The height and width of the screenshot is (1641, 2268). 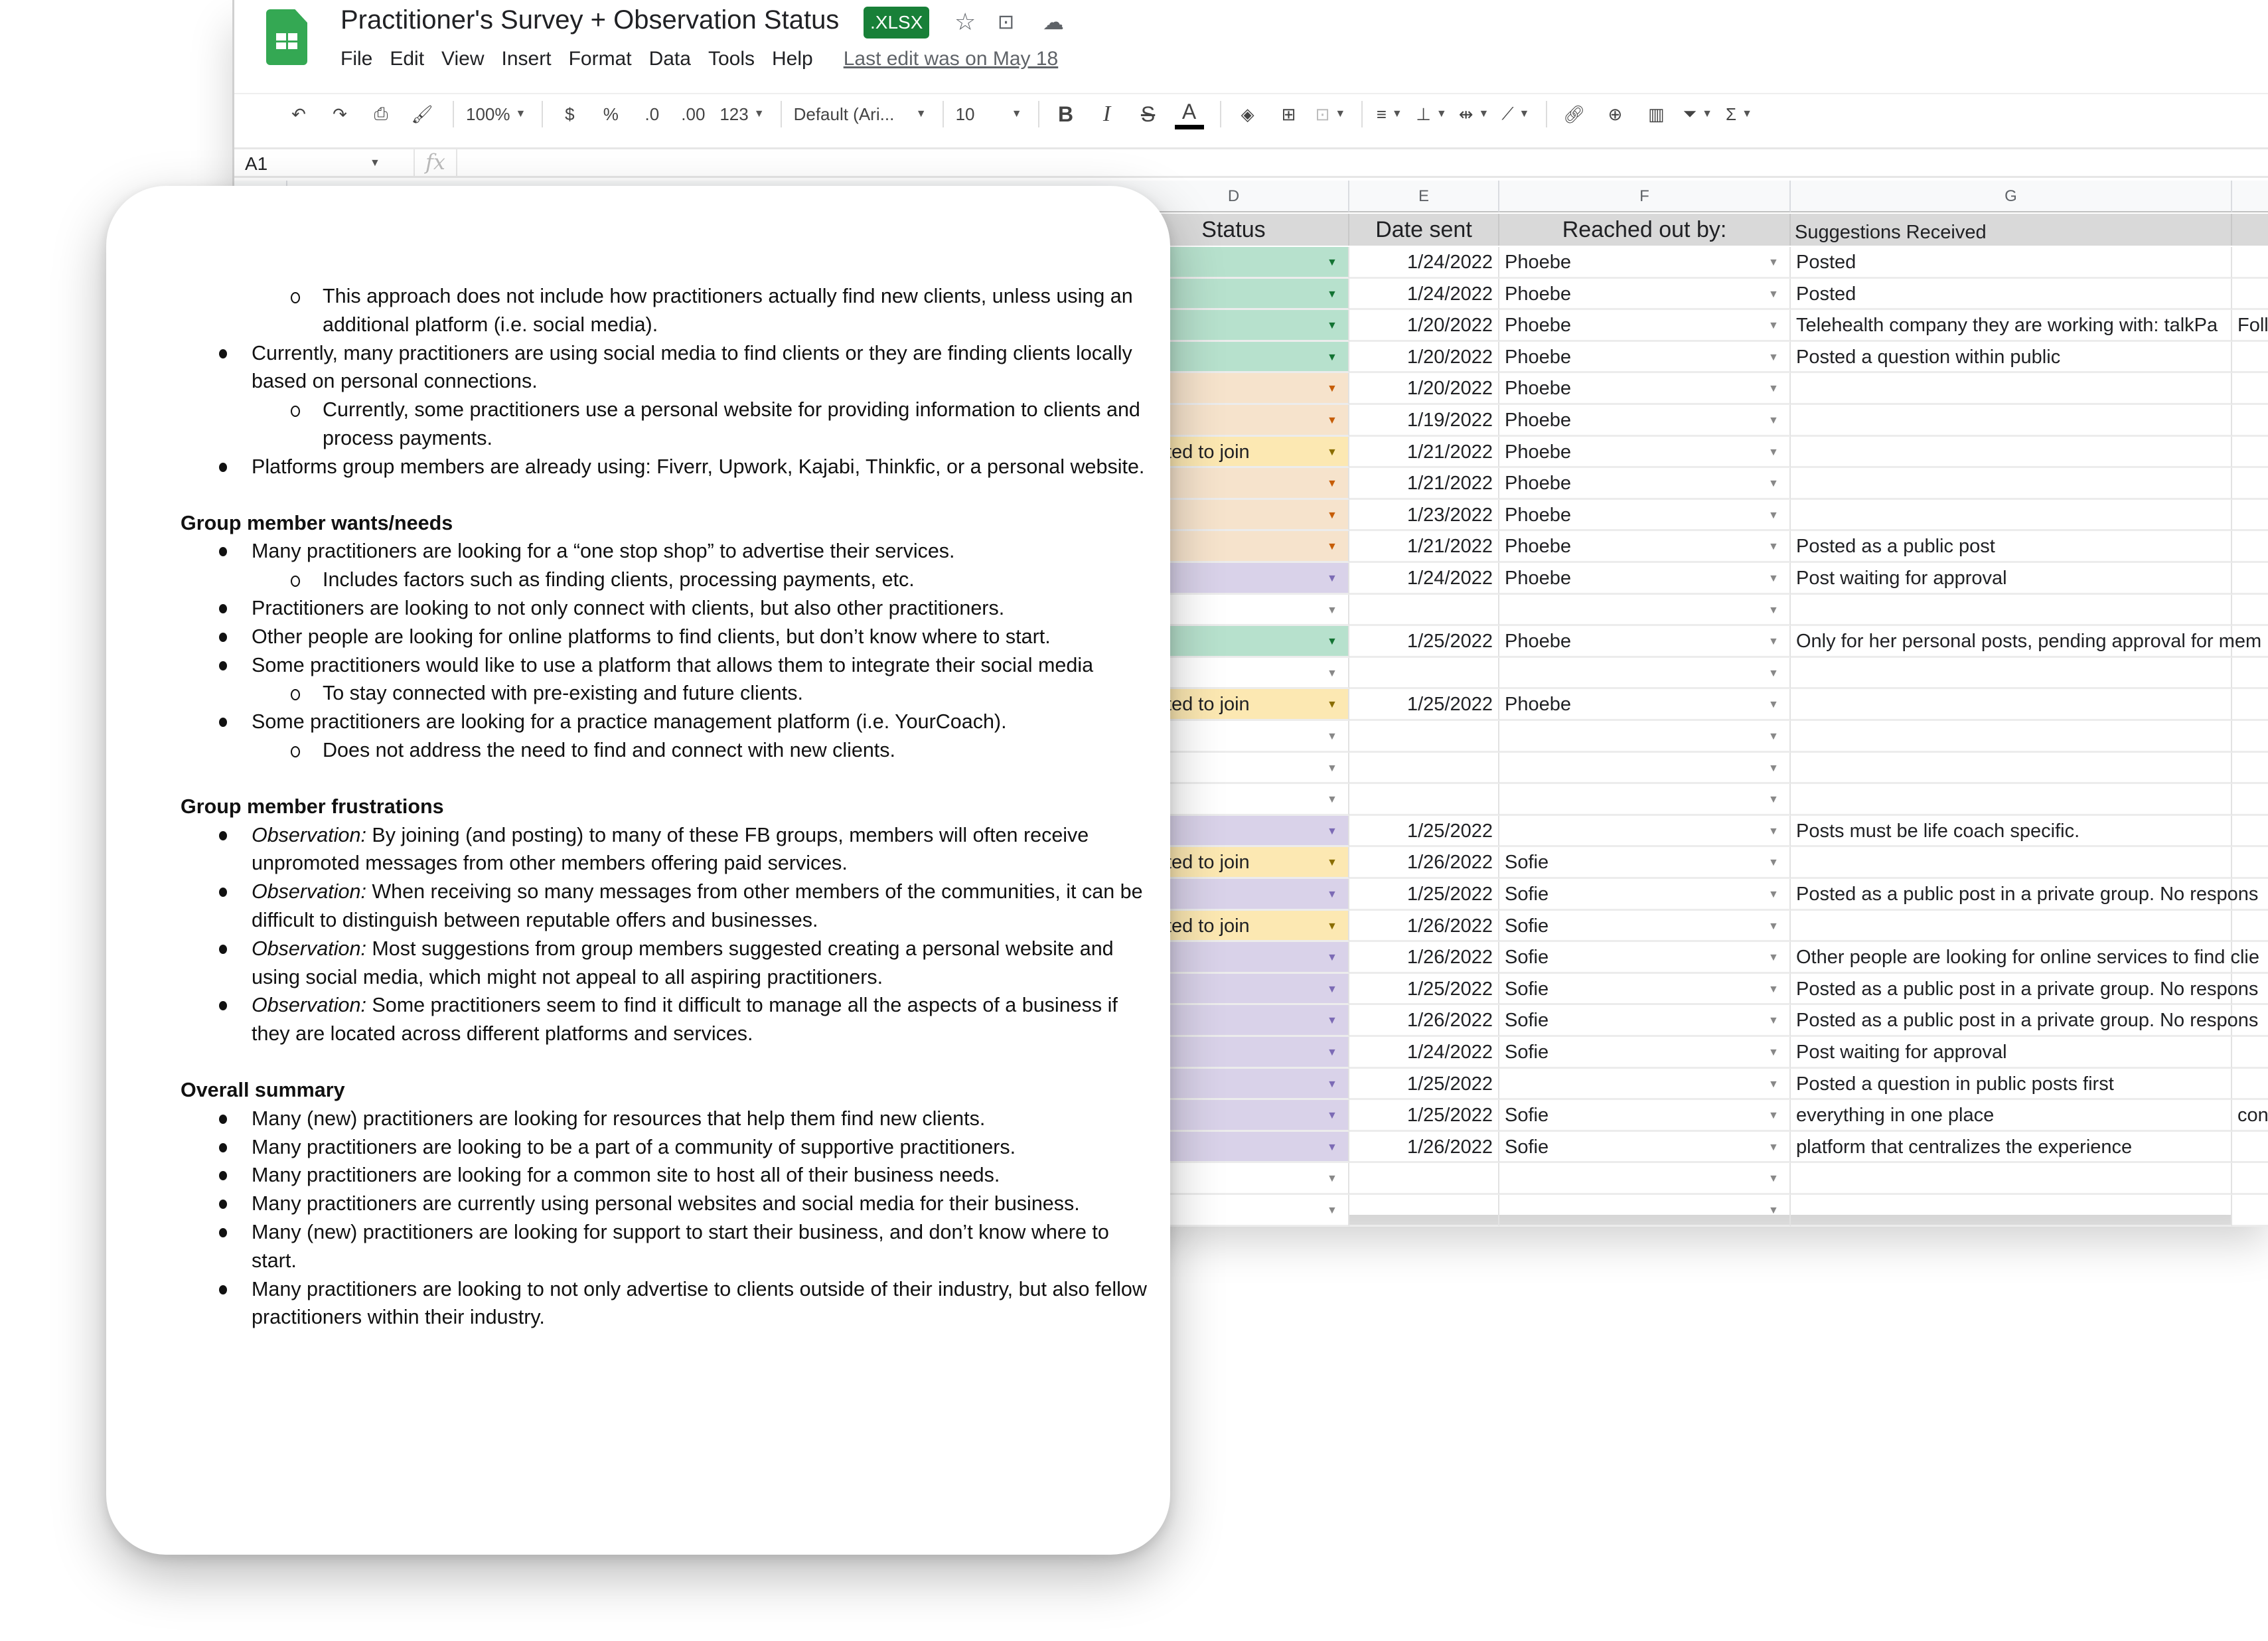 What do you see at coordinates (2011, 230) in the screenshot?
I see `header-suggestions-received: Suggestions Received` at bounding box center [2011, 230].